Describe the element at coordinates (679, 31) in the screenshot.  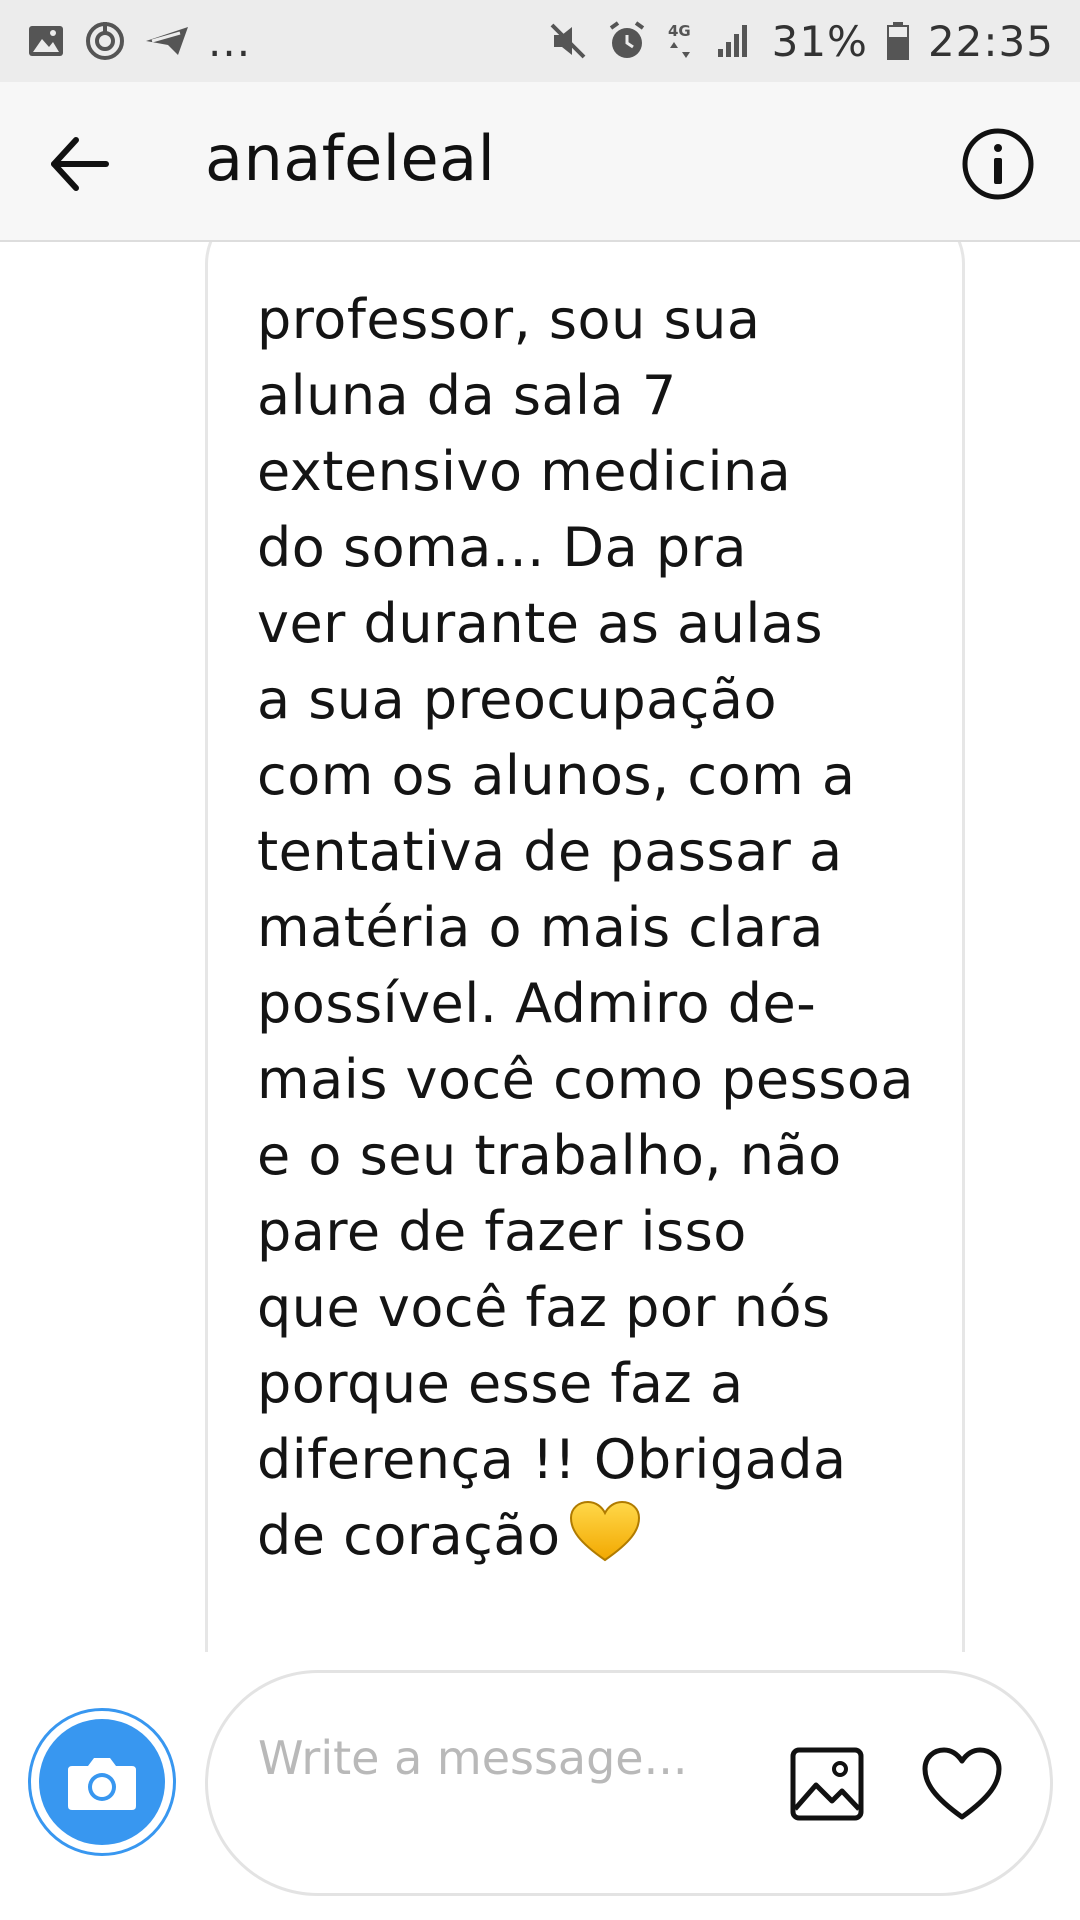
I see `svg-text: 4G` at that location.